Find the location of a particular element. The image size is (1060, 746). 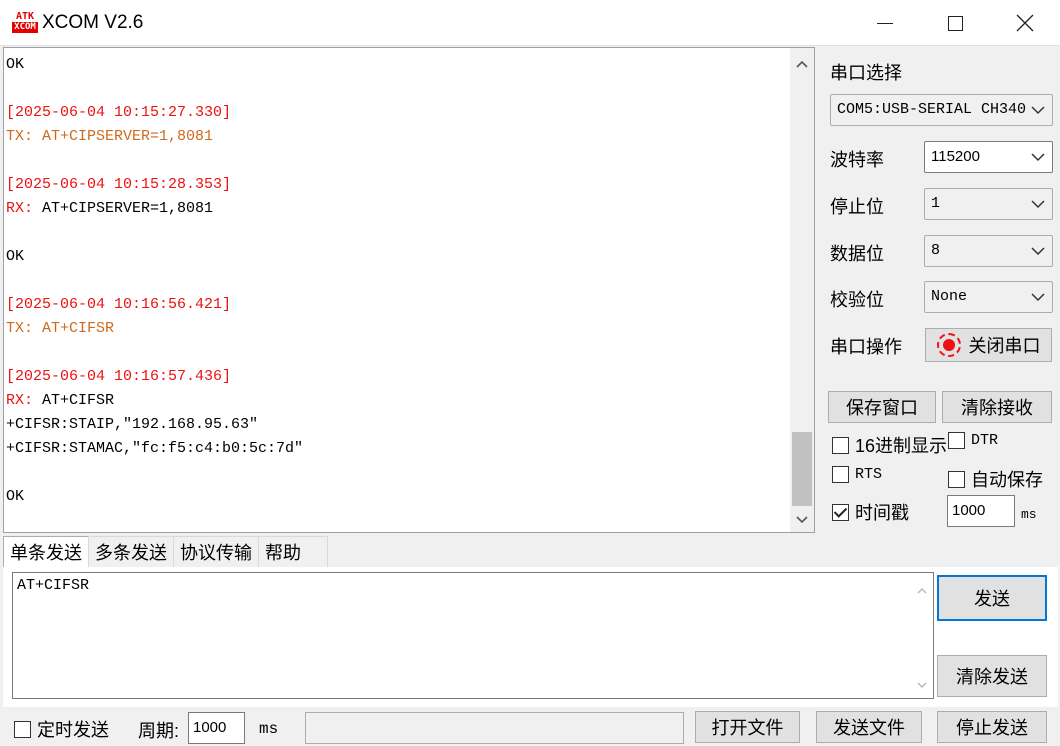

timestamp-label: 时间戳 is located at coordinates (882, 513).